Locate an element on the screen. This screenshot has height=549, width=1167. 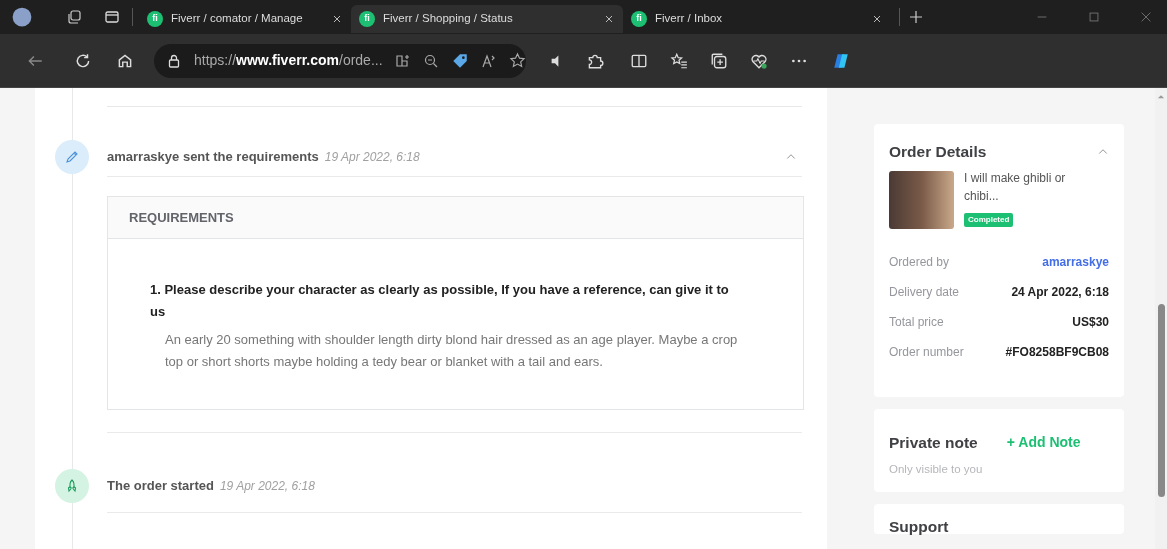
favorites-icon is located at coordinates (679, 60).